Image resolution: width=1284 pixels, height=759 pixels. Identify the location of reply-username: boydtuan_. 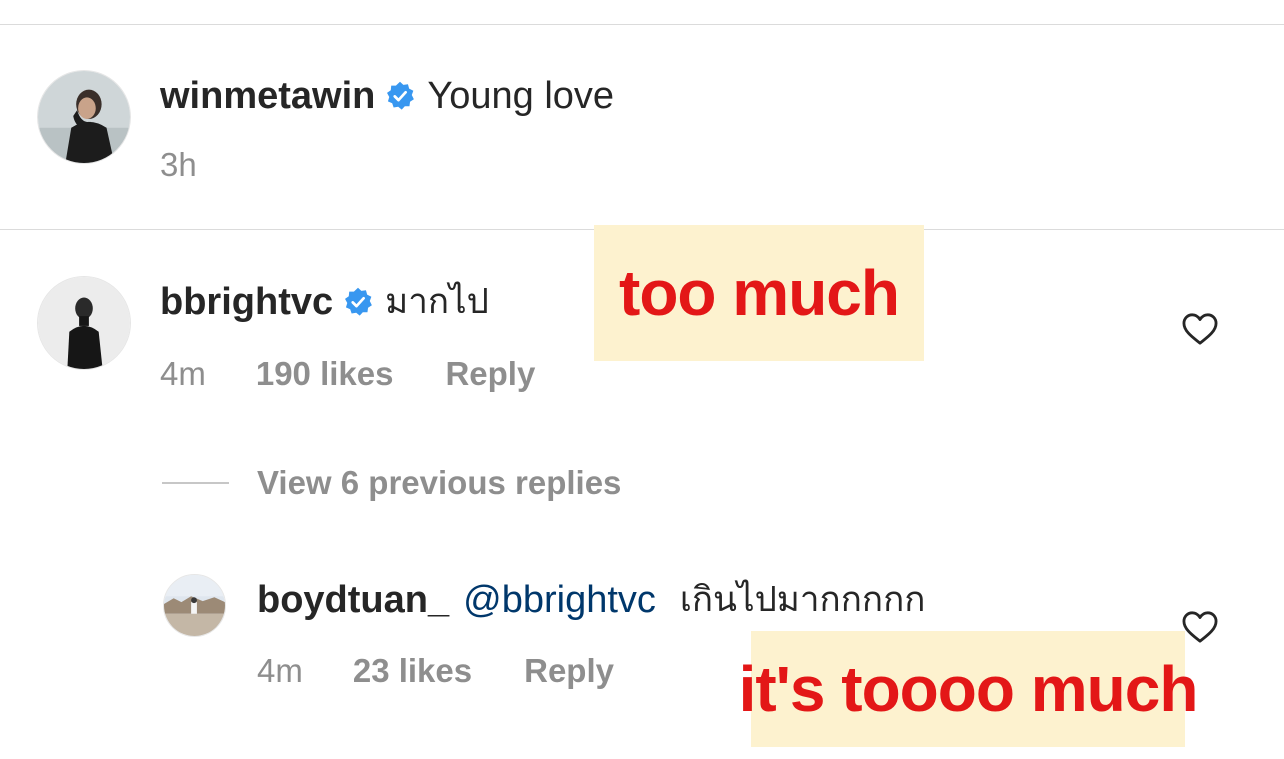
(353, 600).